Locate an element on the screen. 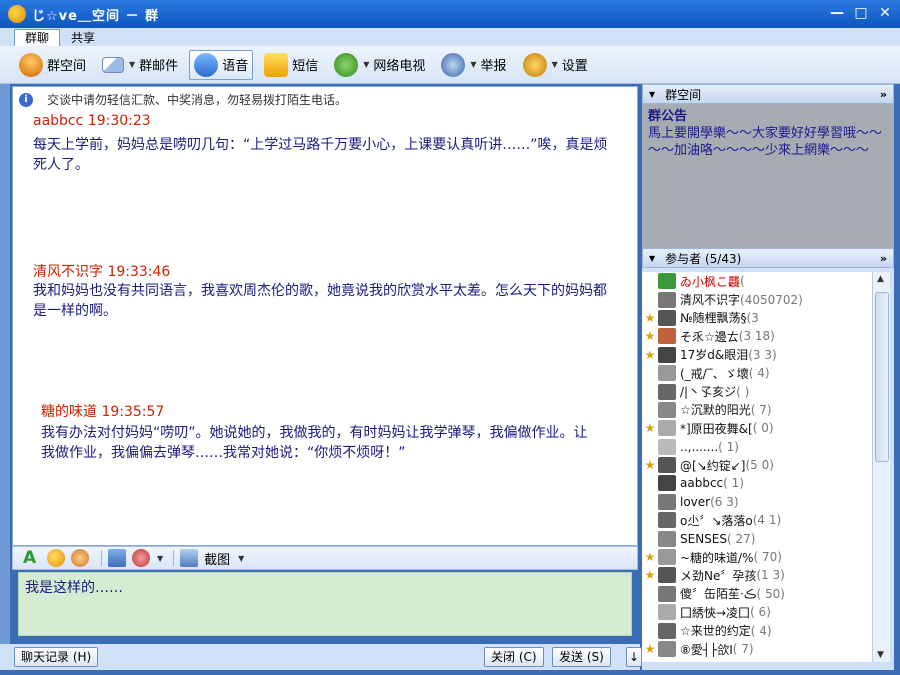 This screenshot has height=675, width=900. scroll-thumb is located at coordinates (882, 377).